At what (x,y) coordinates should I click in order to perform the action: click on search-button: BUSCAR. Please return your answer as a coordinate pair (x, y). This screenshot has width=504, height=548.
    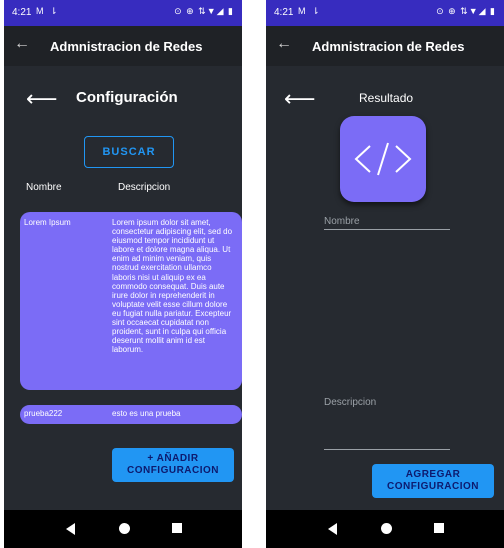
    Looking at the image, I should click on (129, 152).